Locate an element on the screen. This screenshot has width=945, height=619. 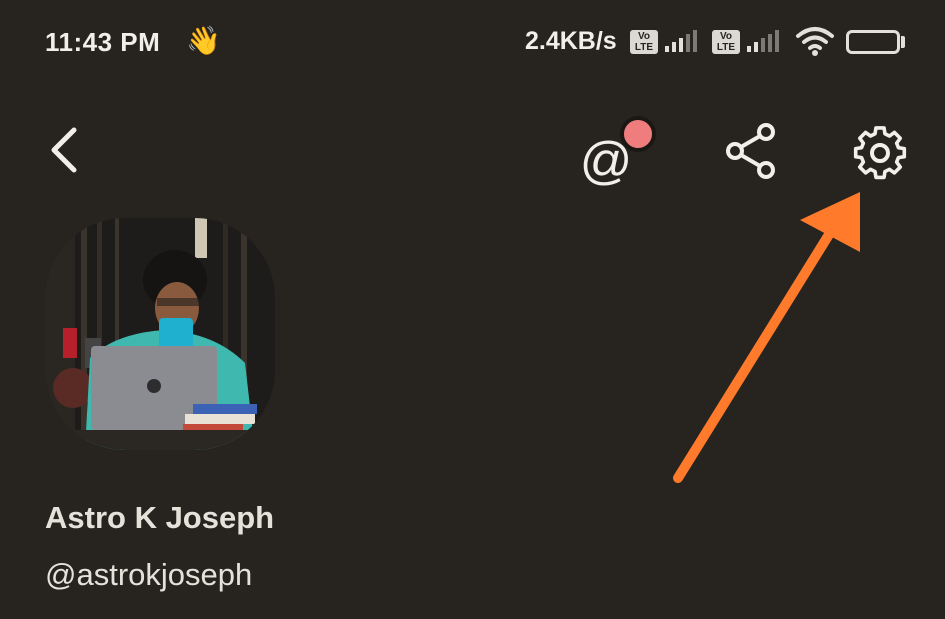
chevron-left-icon is located at coordinates (64, 150).